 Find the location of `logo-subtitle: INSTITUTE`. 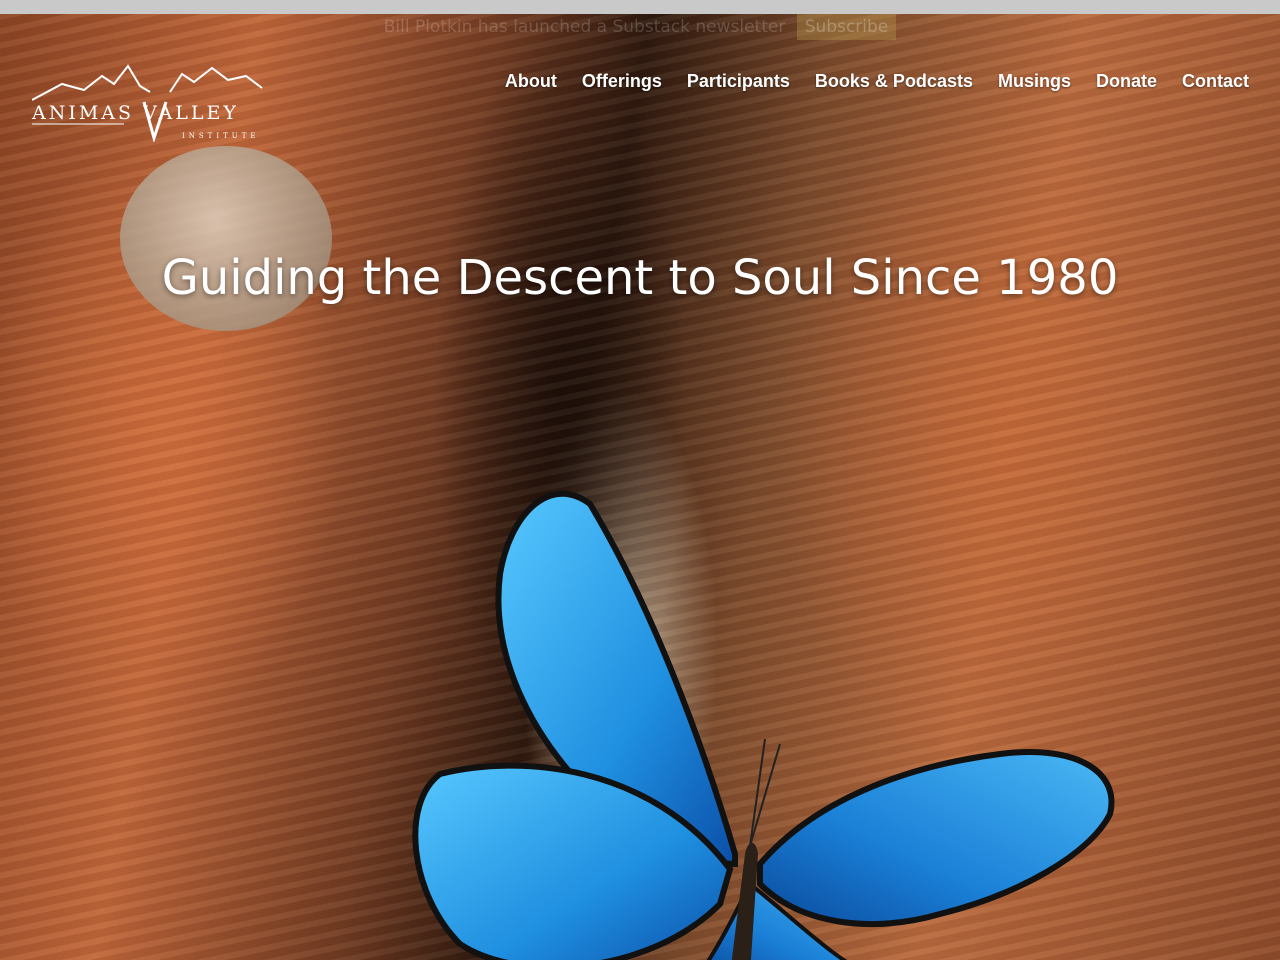

logo-subtitle: INSTITUTE is located at coordinates (221, 136).